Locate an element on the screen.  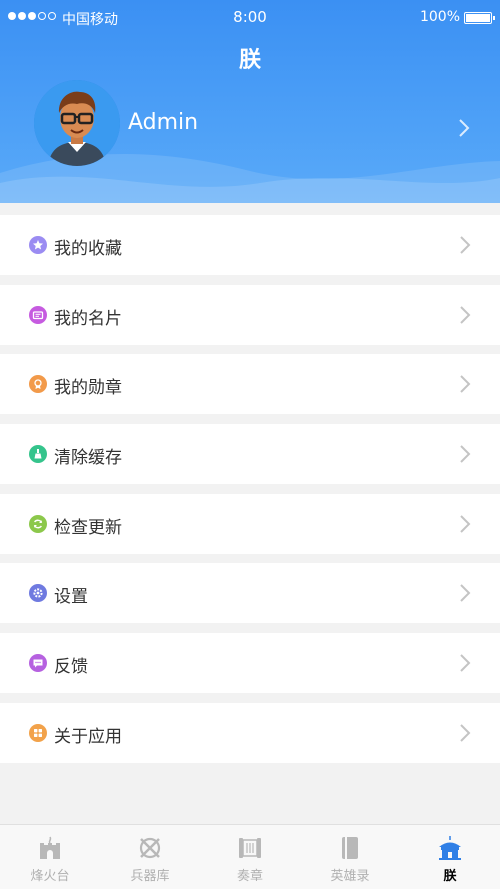
tab-heroes: 英雄录 is located at coordinates (350, 857).